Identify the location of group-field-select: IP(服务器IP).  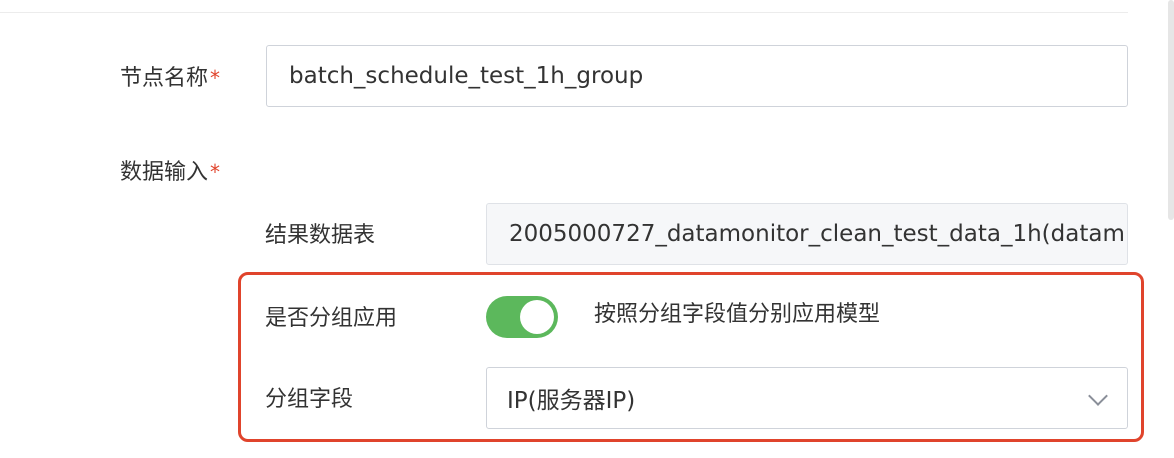
(807, 398).